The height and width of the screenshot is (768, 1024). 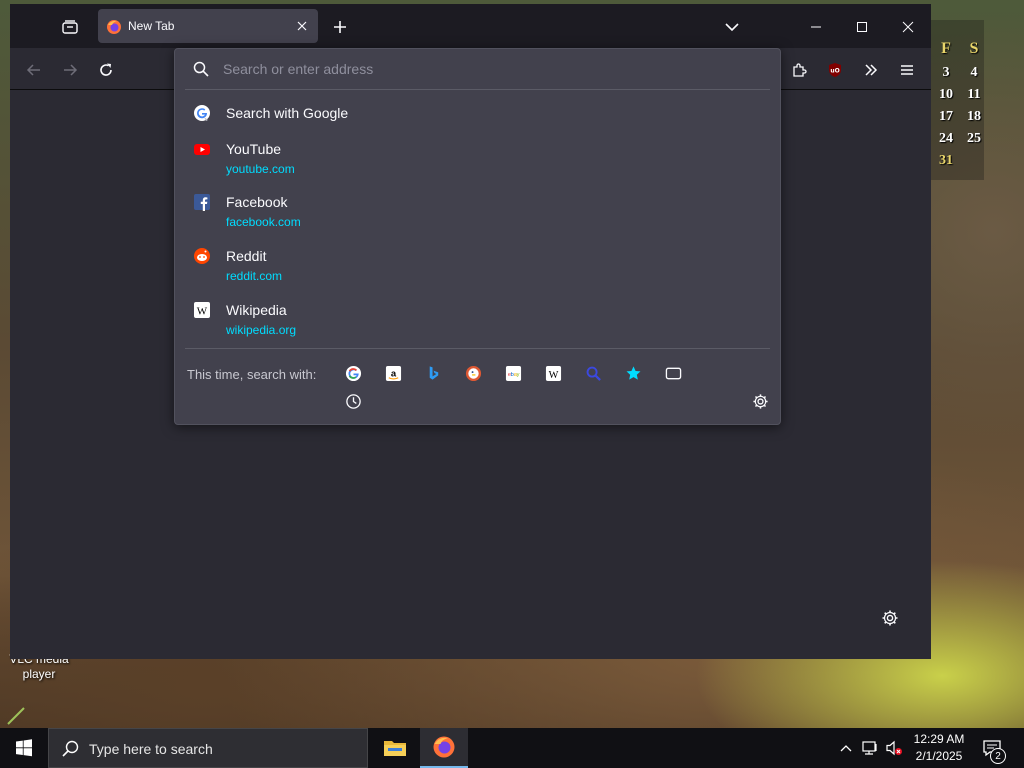 I want to click on new-tab-settings-button, so click(x=890, y=618).